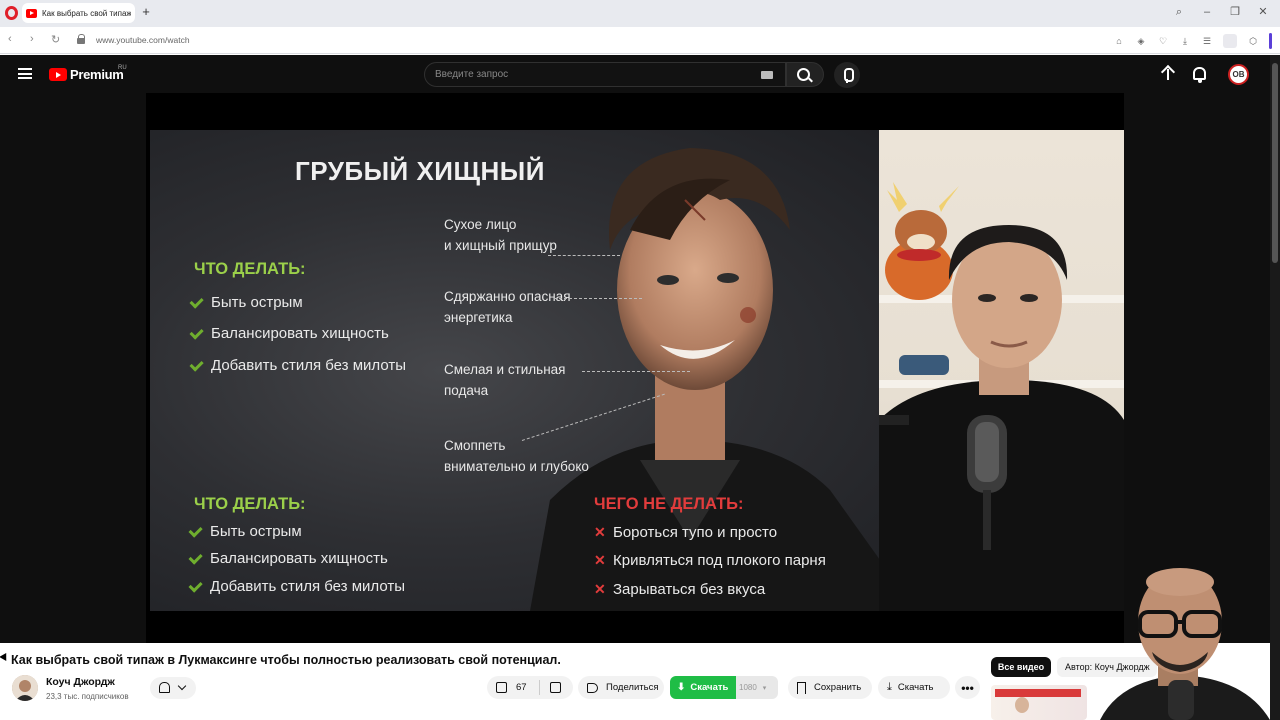  What do you see at coordinates (1238, 74) in the screenshot?
I see `account-avatar: OB` at bounding box center [1238, 74].